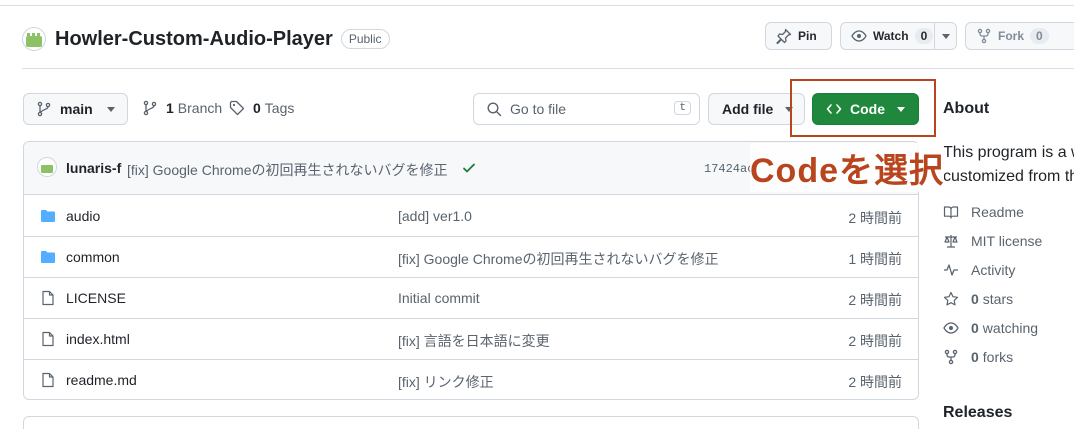 Image resolution: width=1074 pixels, height=429 pixels. I want to click on commit-author: lunaris-f, so click(93, 168).